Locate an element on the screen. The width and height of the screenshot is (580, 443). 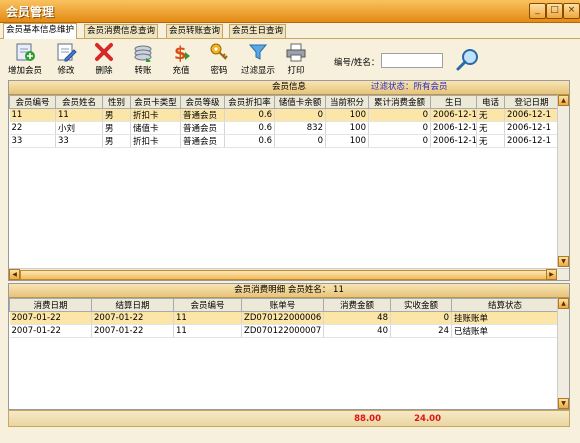
table-cell: 2006-12-1 is located at coordinates (531, 115).